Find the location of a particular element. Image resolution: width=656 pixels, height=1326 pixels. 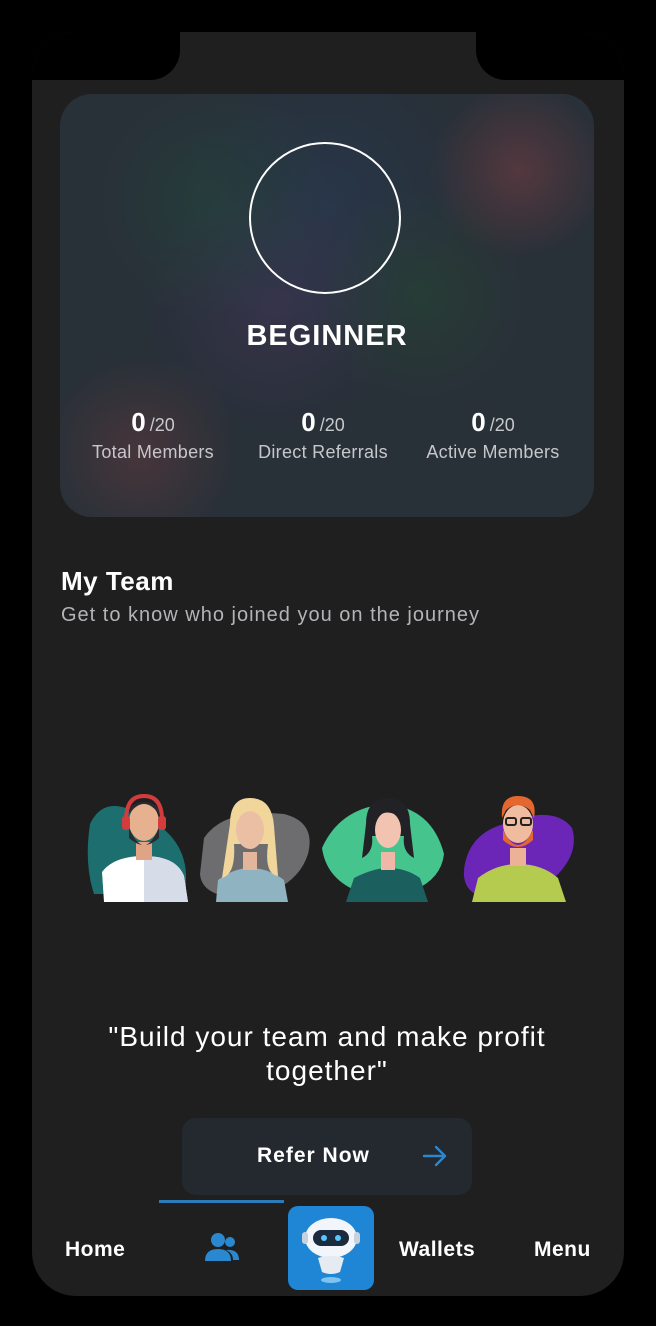

bot-nav-button is located at coordinates (331, 1248).